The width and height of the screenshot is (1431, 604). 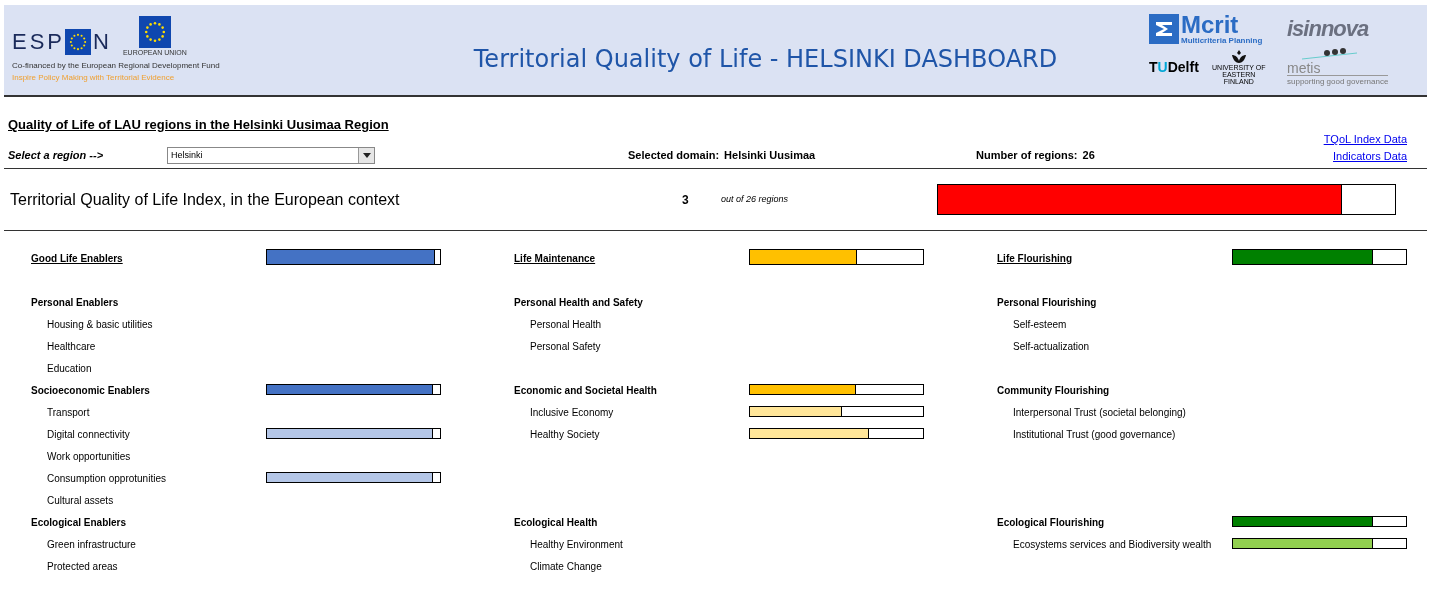 I want to click on domain-heading: Good Life Enablers, so click(x=77, y=258).